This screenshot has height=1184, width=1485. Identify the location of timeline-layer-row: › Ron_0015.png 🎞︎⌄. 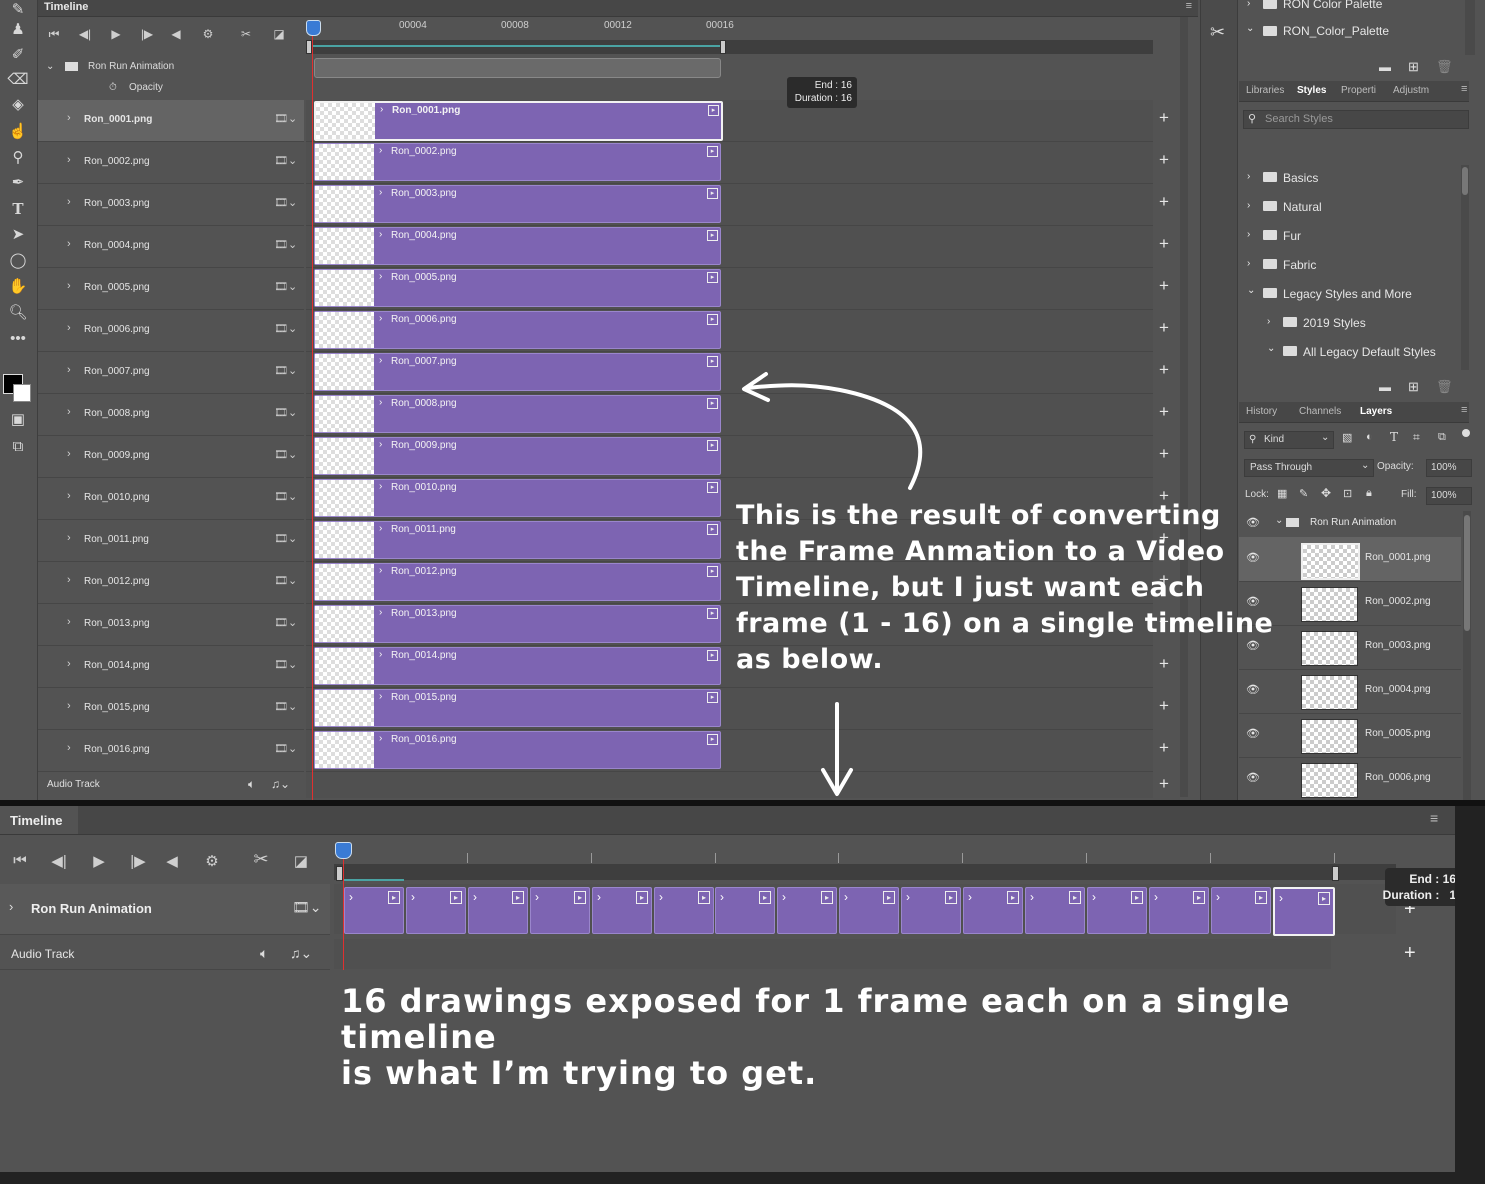
(171, 709).